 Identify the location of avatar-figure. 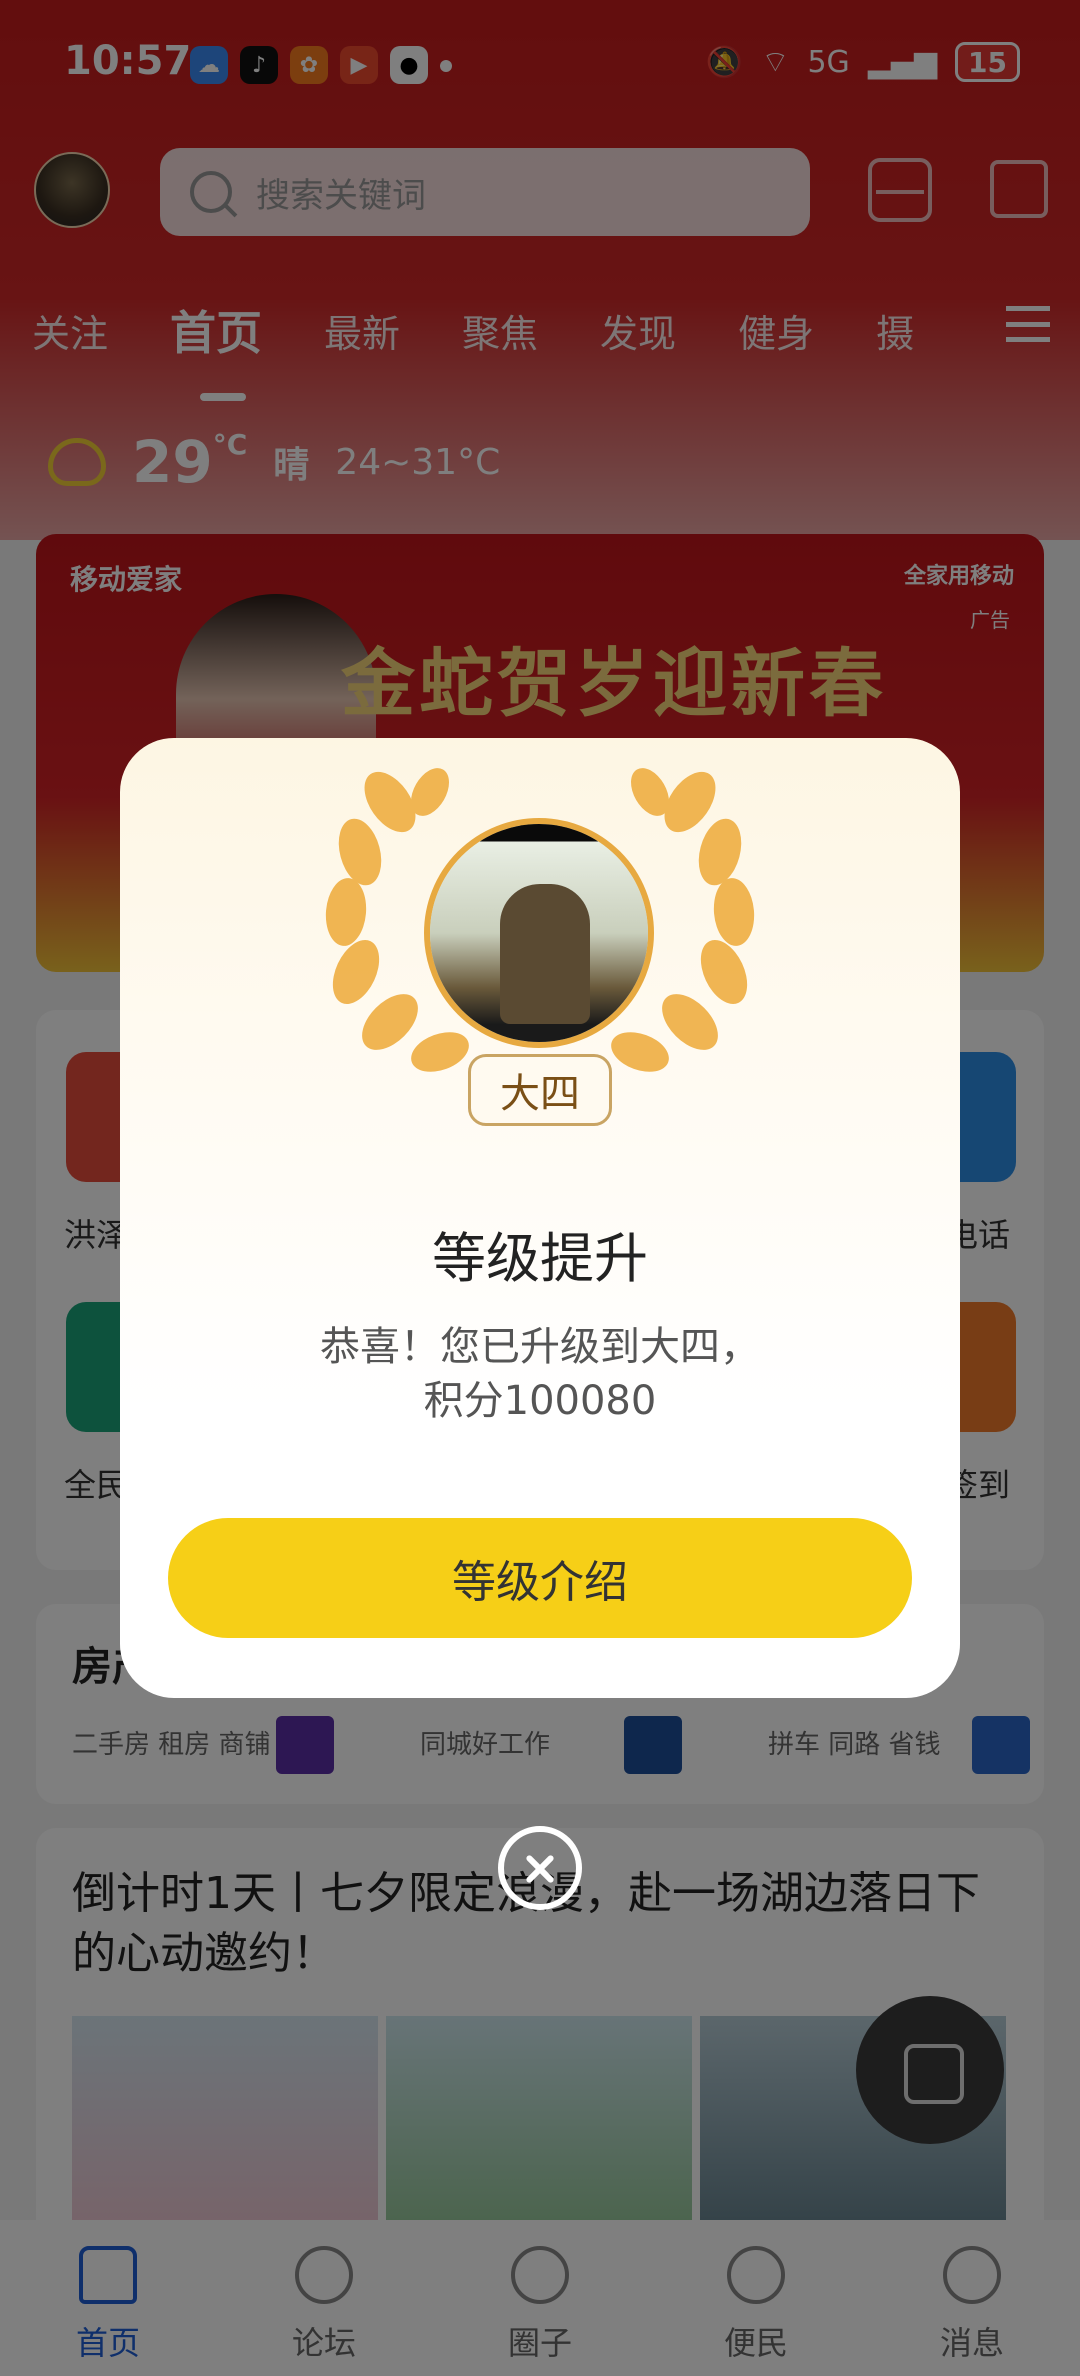
(545, 954).